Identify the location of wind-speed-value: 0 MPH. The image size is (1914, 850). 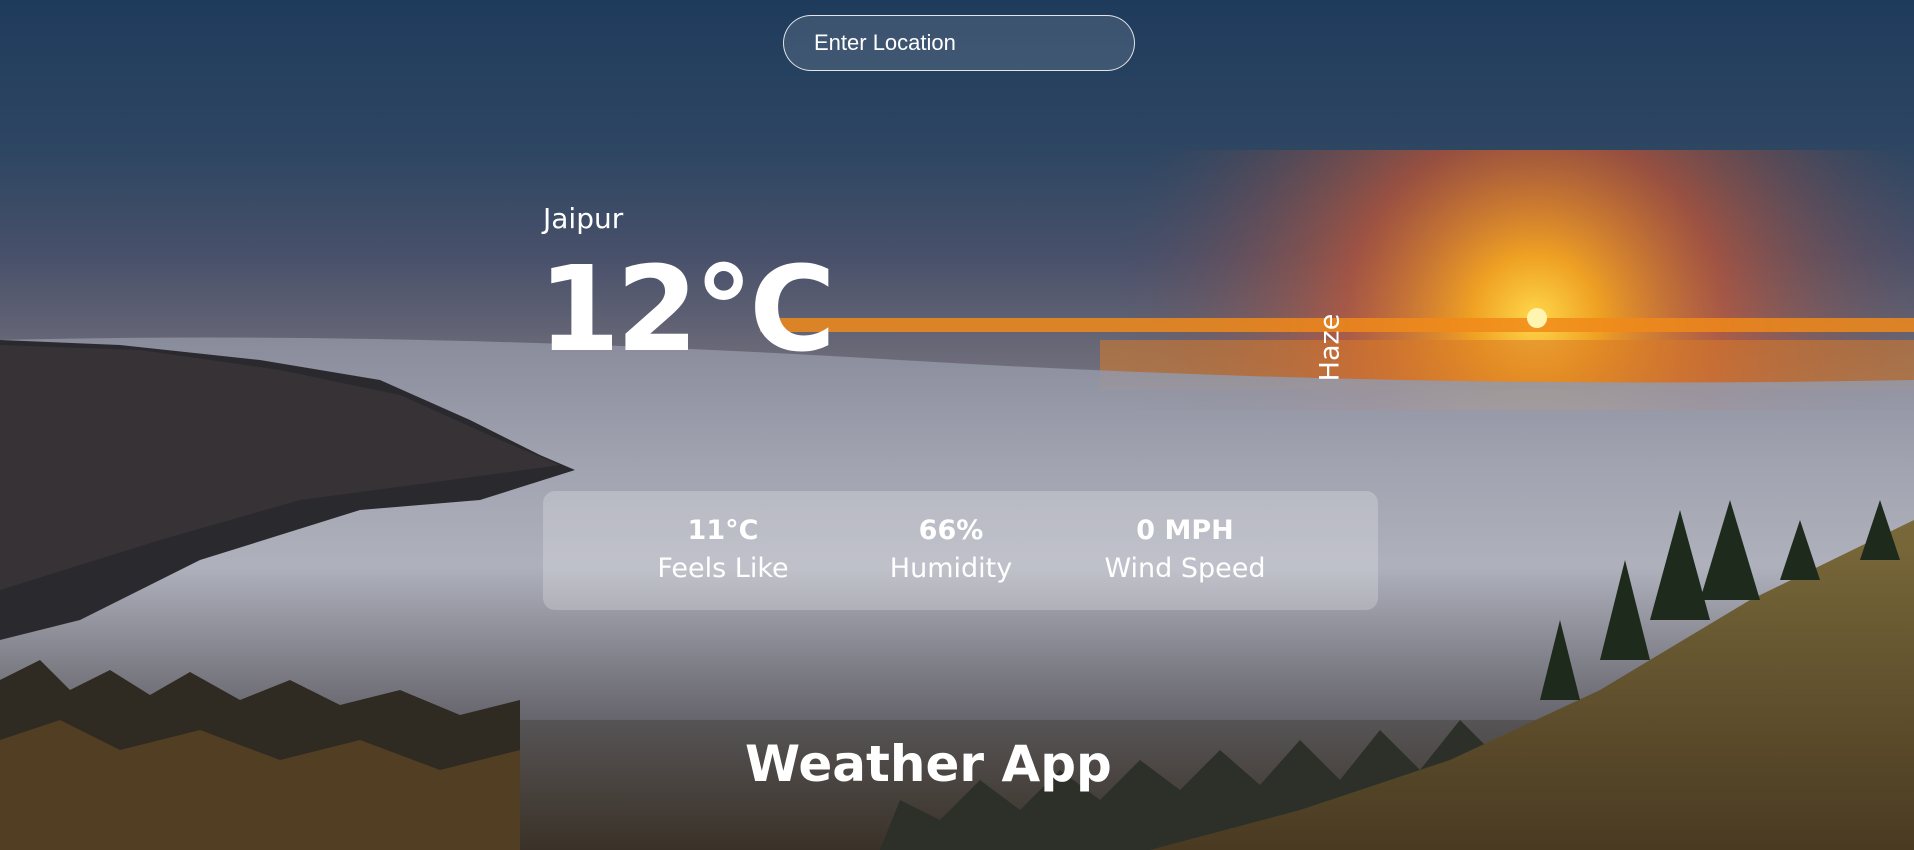
(1185, 530).